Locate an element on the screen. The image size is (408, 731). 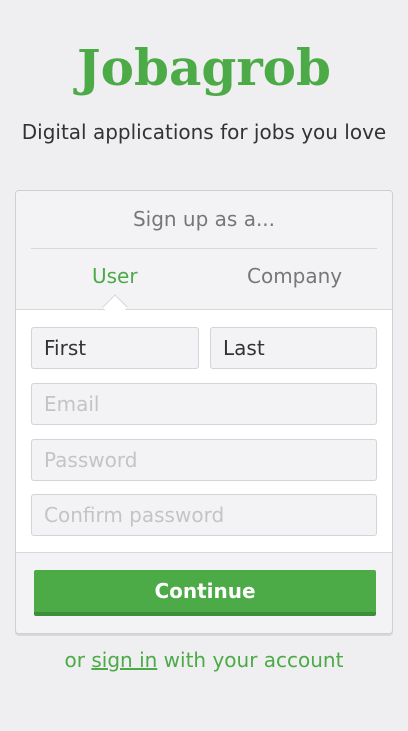
tab-user: User is located at coordinates (115, 276).